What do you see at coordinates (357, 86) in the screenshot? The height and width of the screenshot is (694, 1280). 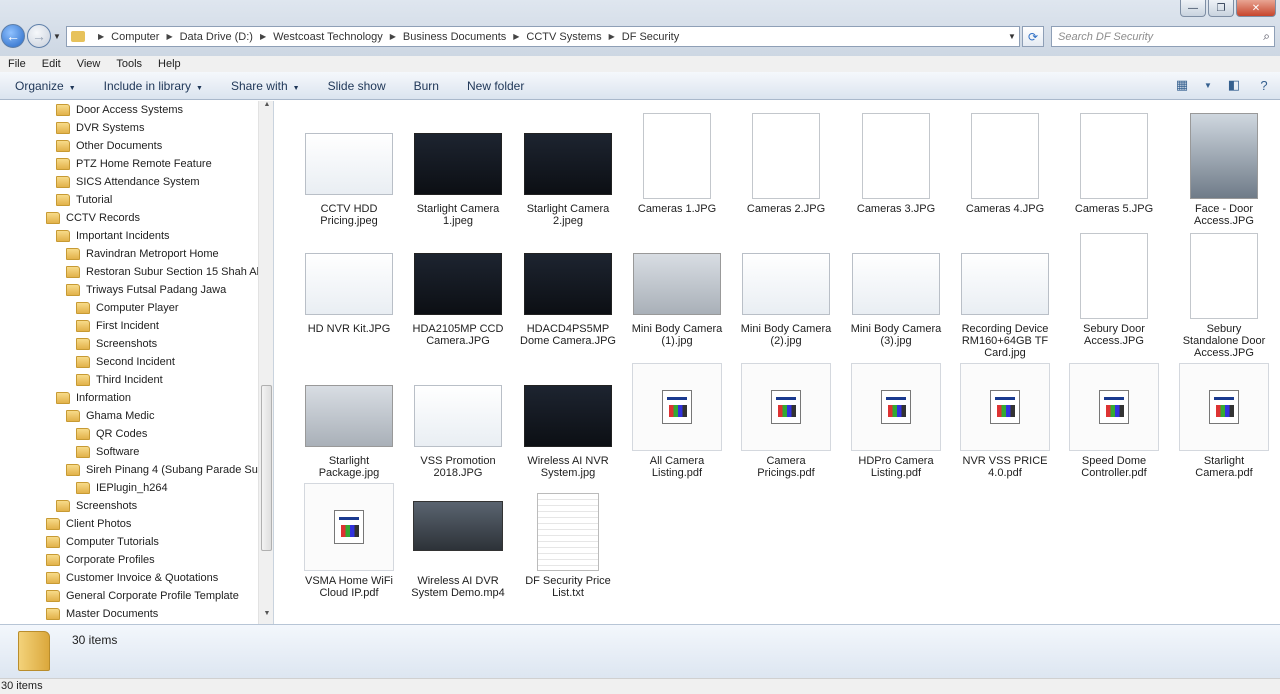 I see `slide-show-button: Slide show` at bounding box center [357, 86].